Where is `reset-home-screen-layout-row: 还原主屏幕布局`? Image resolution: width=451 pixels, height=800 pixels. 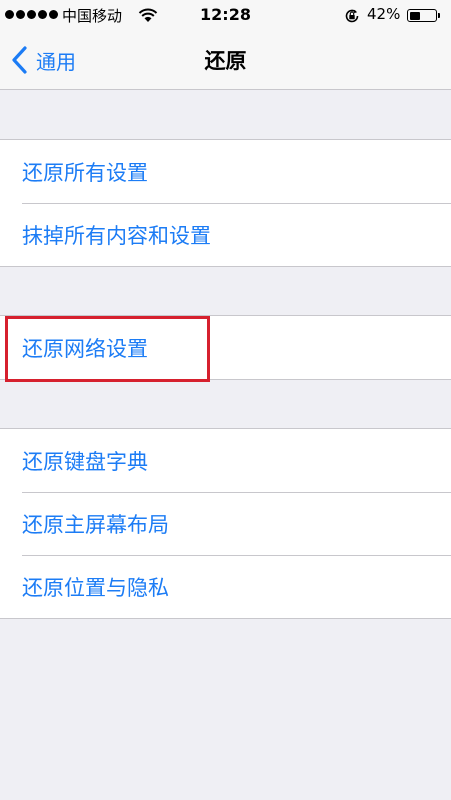
reset-home-screen-layout-row: 还原主屏幕布局 is located at coordinates (225, 523).